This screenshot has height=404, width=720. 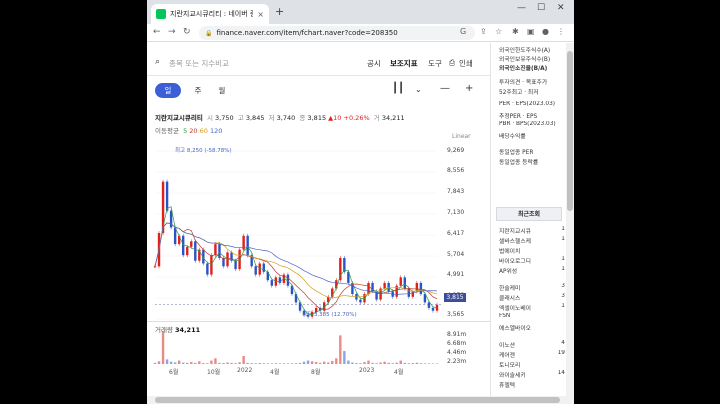 What do you see at coordinates (279, 11) in the screenshot?
I see `new-tab-button: +` at bounding box center [279, 11].